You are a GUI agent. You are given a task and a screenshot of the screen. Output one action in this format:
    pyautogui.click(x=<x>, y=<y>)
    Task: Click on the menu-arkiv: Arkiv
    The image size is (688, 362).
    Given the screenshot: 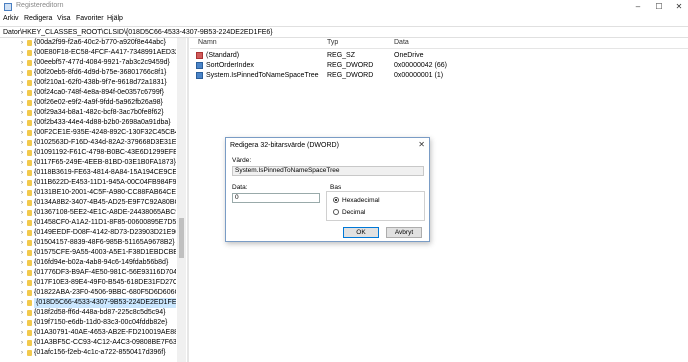 What is the action you would take?
    pyautogui.click(x=11, y=18)
    